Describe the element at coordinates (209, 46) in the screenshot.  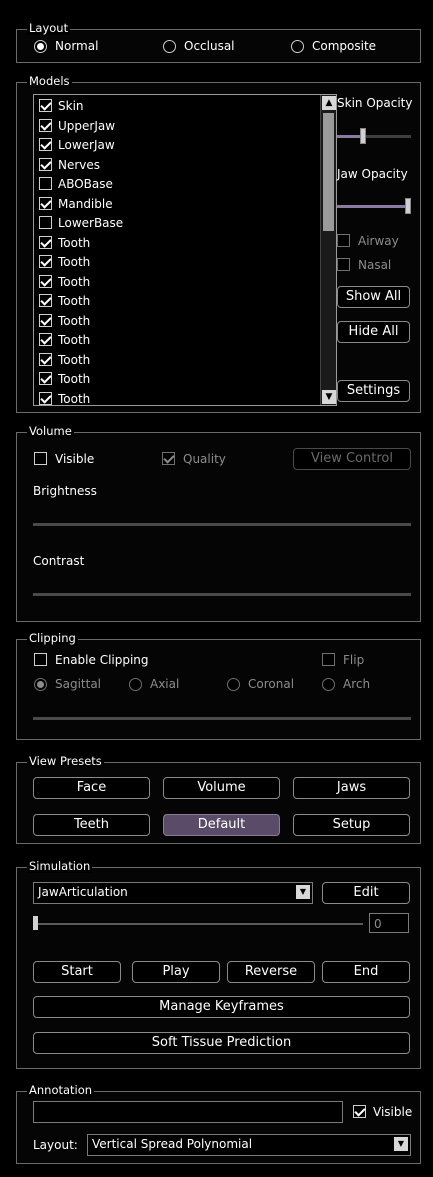
I see `layout-occlusal-label: Occlusal` at that location.